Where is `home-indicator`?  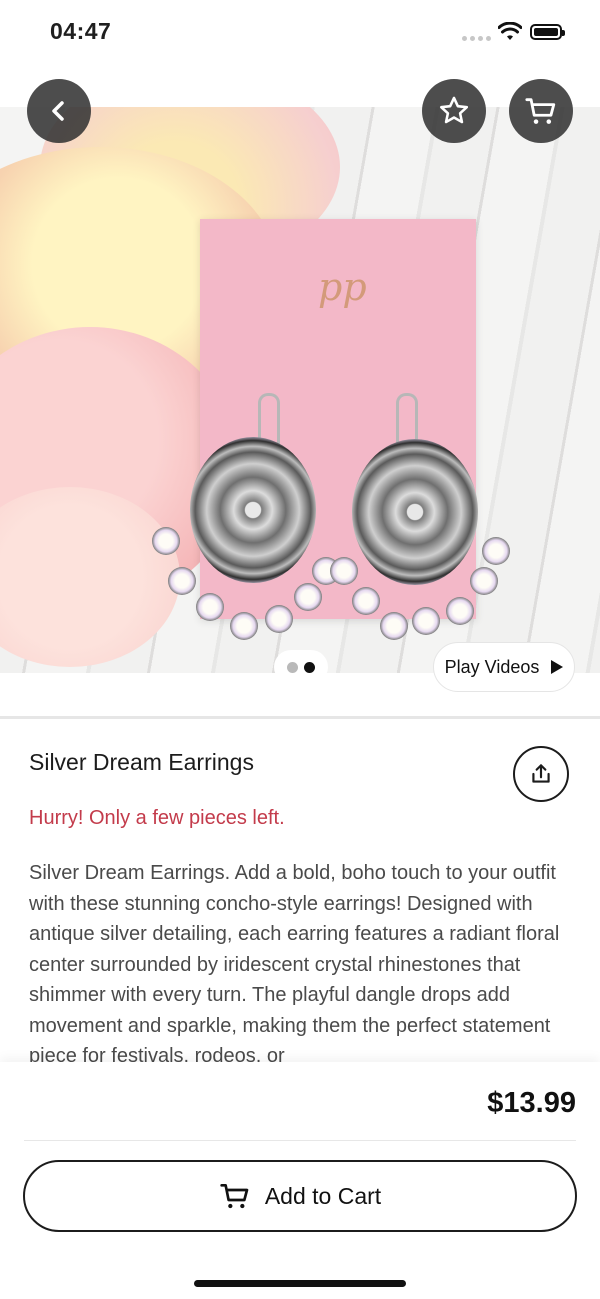
home-indicator is located at coordinates (300, 1283).